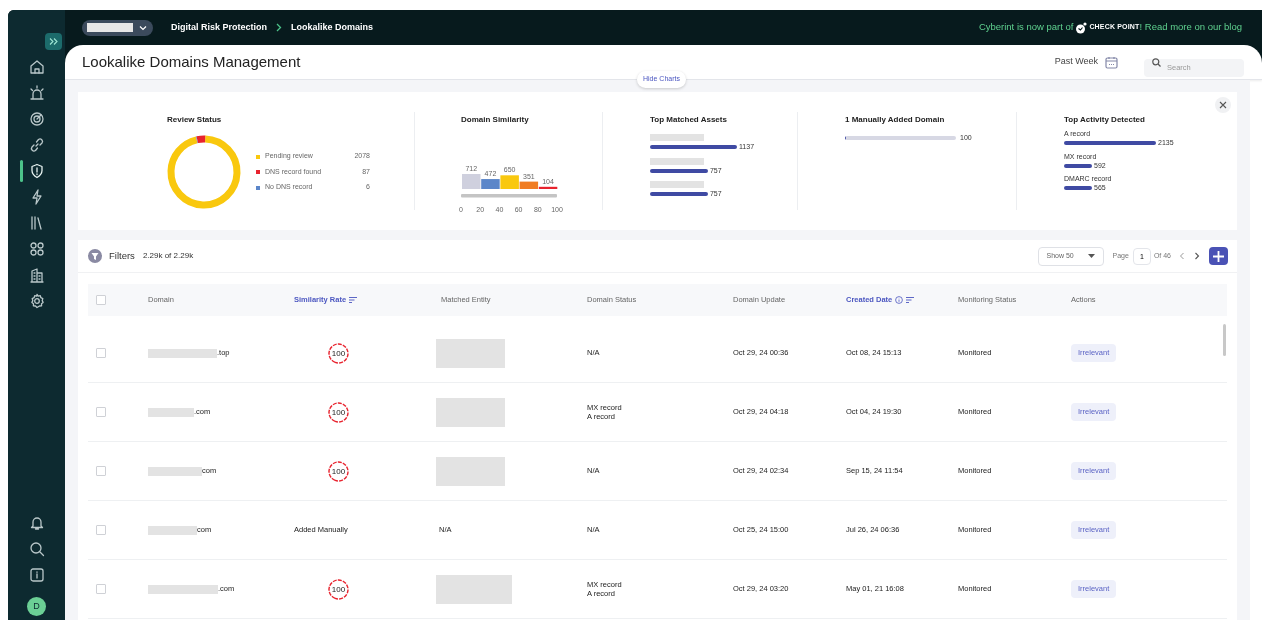 This screenshot has height=620, width=1270. I want to click on breadcrumb-link: Digital Risk Protection, so click(219, 27).